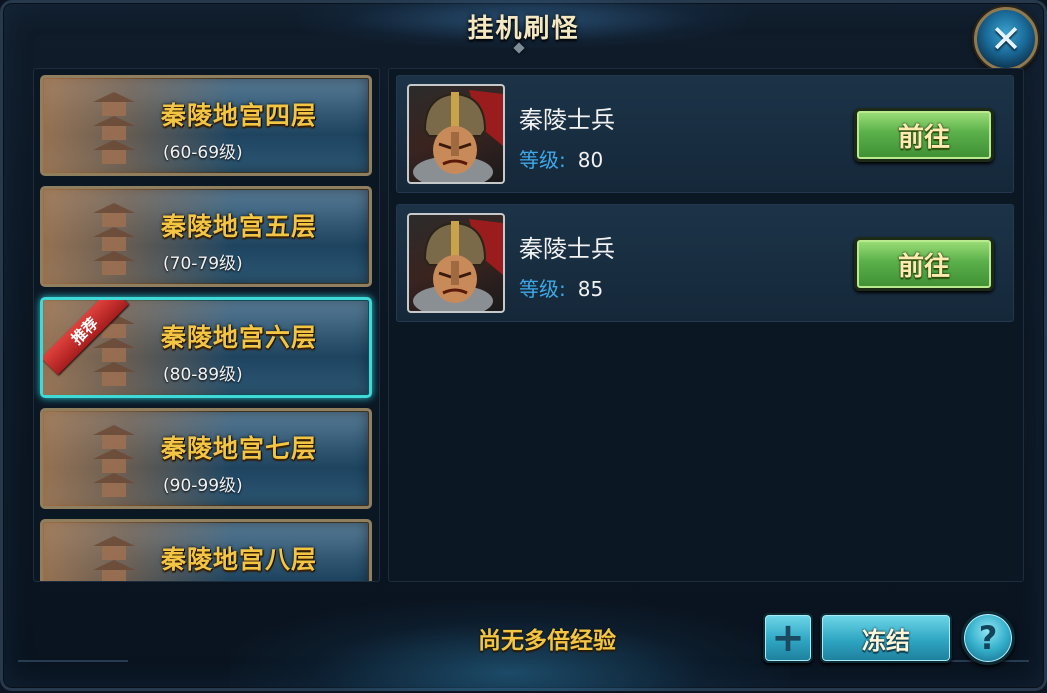 The image size is (1047, 693). What do you see at coordinates (203, 486) in the screenshot?
I see `floor-level-range: (90-99级)` at bounding box center [203, 486].